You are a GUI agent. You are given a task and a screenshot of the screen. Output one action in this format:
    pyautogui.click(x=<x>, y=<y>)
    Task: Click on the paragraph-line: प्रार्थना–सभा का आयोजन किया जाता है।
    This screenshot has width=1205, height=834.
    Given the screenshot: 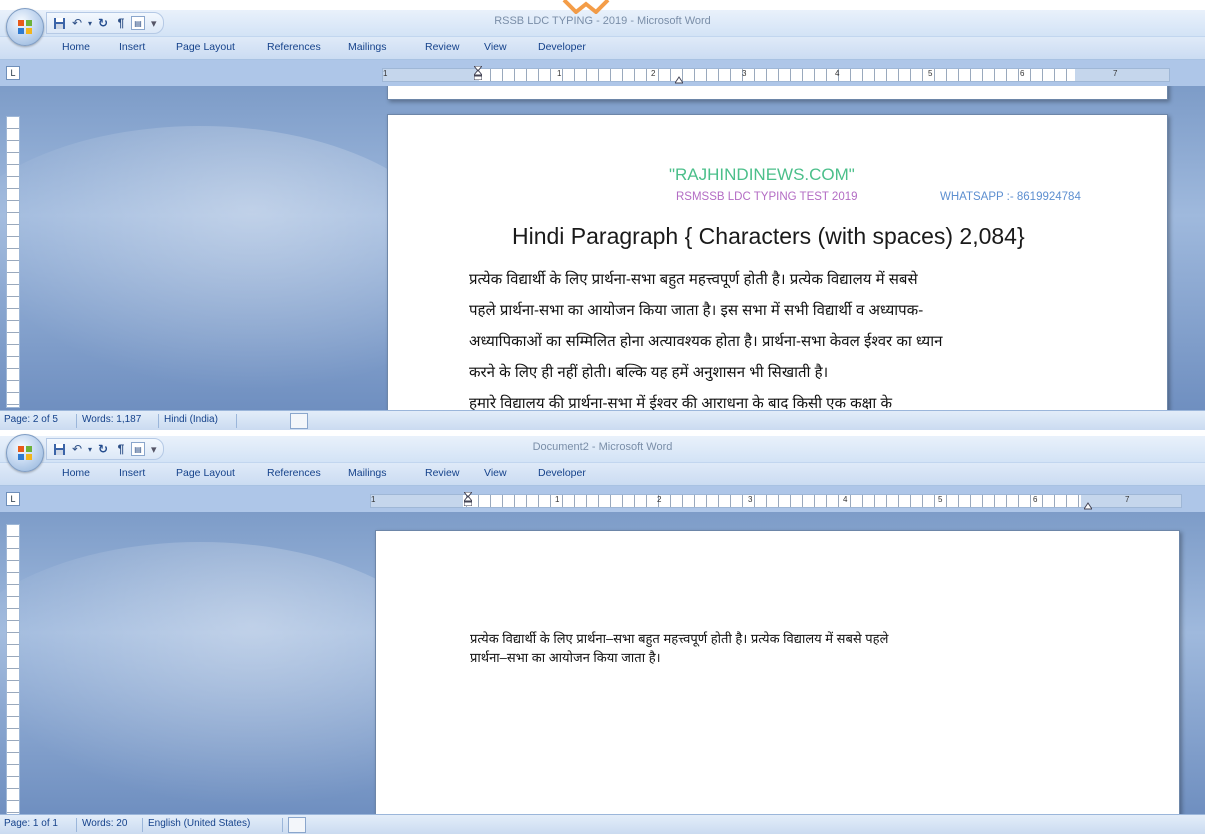 What is the action you would take?
    pyautogui.click(x=565, y=657)
    